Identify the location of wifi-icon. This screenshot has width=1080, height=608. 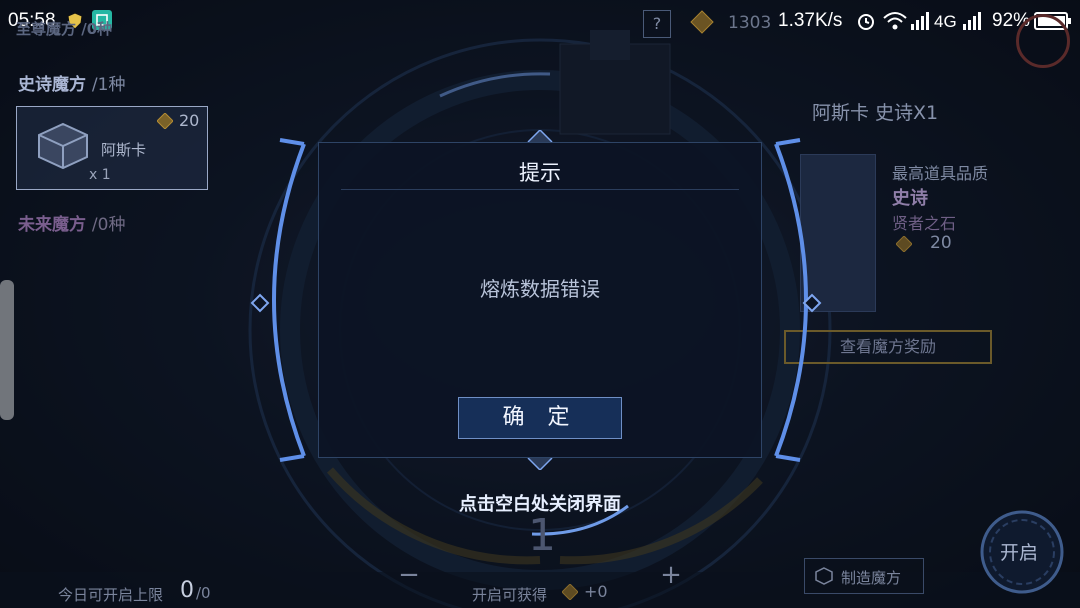
(895, 21).